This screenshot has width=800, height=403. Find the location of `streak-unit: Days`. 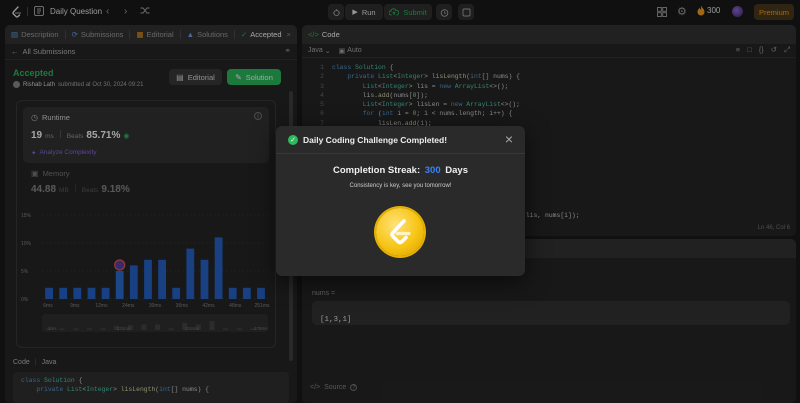

streak-unit: Days is located at coordinates (456, 170).